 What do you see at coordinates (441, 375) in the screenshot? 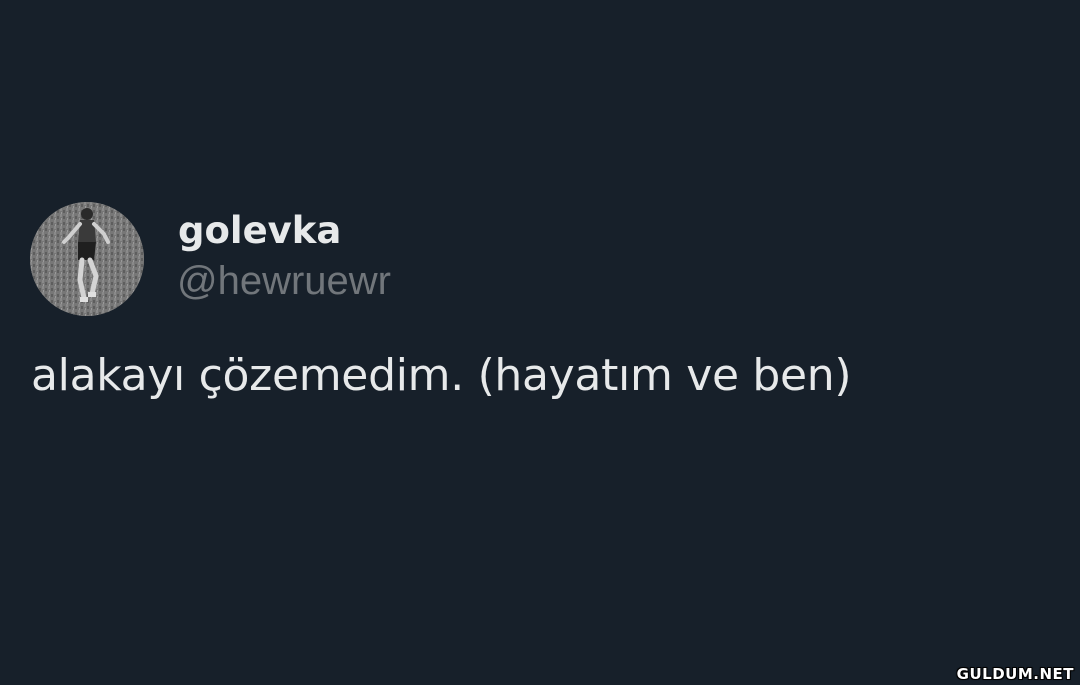
I see `tweet-text: alakayı çözemedim. (hayatım ve ben)` at bounding box center [441, 375].